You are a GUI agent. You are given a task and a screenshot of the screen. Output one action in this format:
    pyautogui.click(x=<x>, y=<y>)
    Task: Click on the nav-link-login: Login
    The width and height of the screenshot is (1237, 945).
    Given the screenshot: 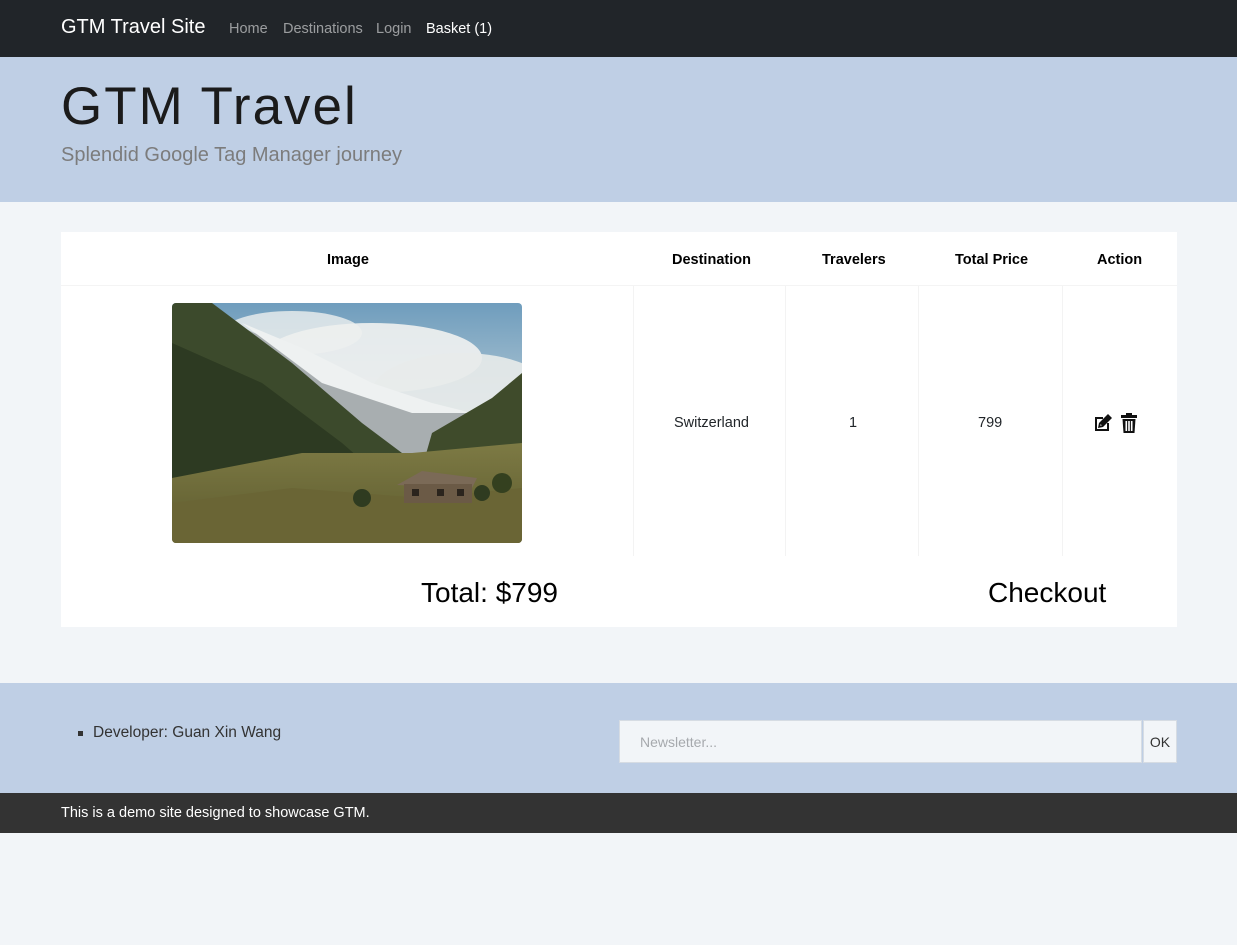 What is the action you would take?
    pyautogui.click(x=393, y=29)
    